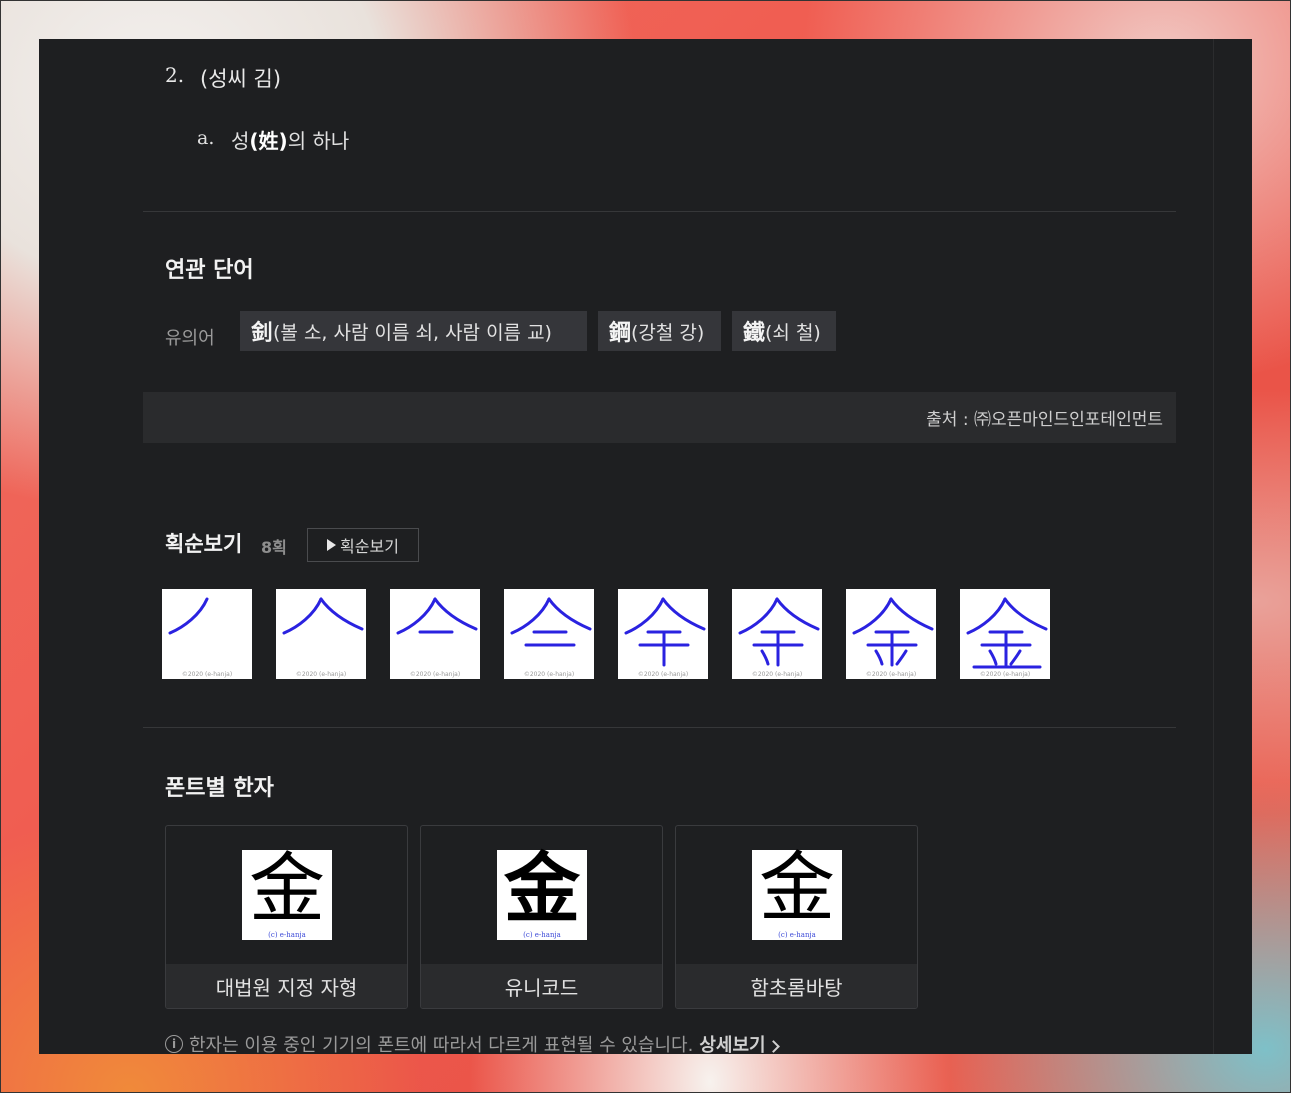 Image resolution: width=1291 pixels, height=1093 pixels. Describe the element at coordinates (174, 1044) in the screenshot. I see `info-icon: i` at that location.